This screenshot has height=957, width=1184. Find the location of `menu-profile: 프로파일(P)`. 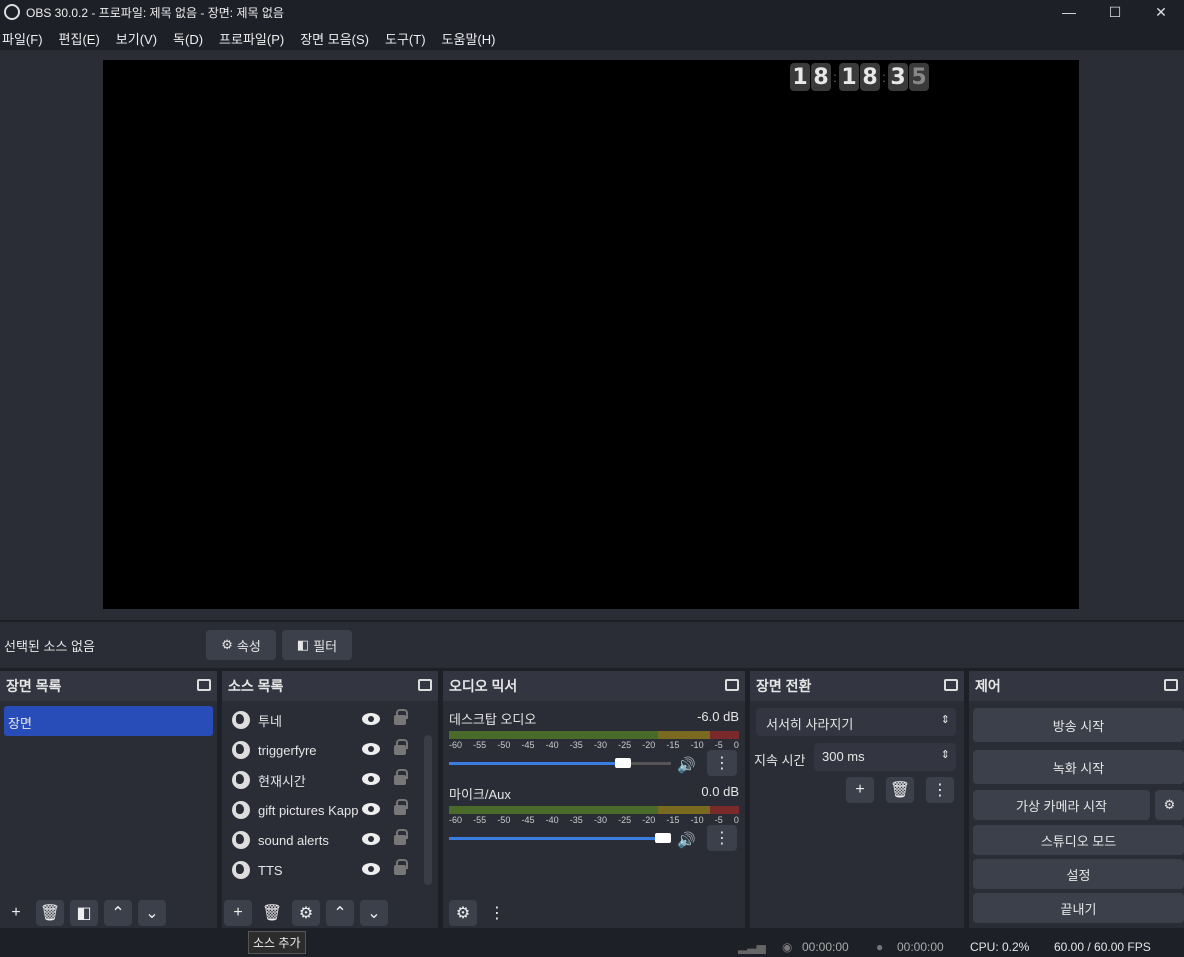

menu-profile: 프로파일(P) is located at coordinates (254, 38).